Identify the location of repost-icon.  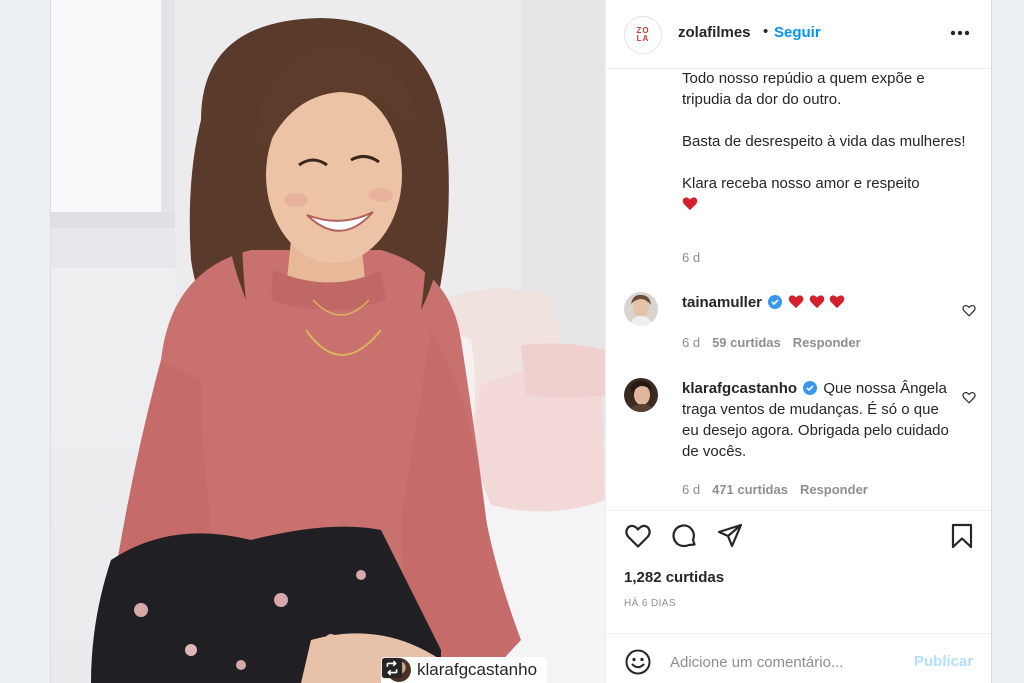
(392, 668).